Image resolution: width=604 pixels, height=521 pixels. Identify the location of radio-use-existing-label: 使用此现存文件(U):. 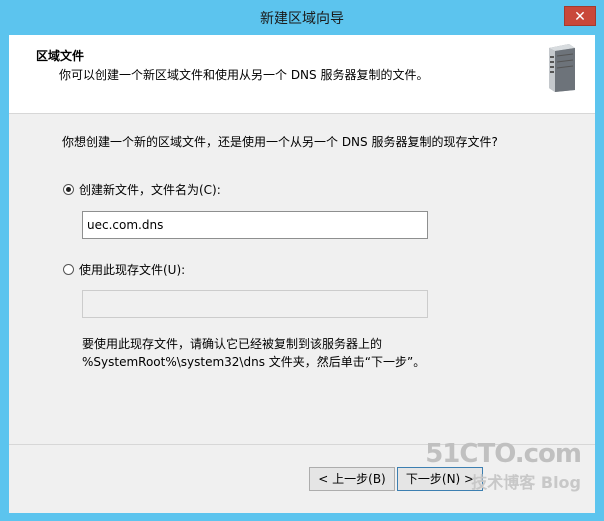
(132, 270).